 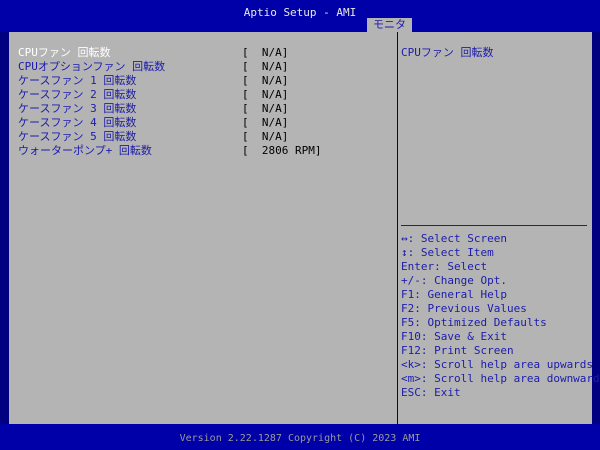 I want to click on setting-case-fan-3-speed: ケースファン 3 回転数 [ N/A], so click(x=153, y=109).